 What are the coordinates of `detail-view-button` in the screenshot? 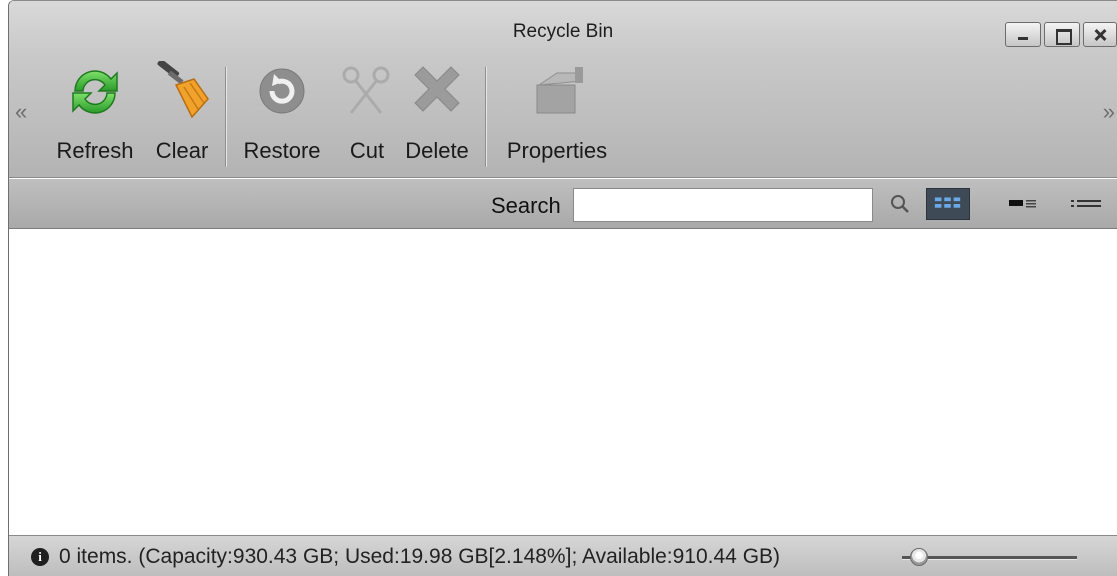 It's located at (1021, 204).